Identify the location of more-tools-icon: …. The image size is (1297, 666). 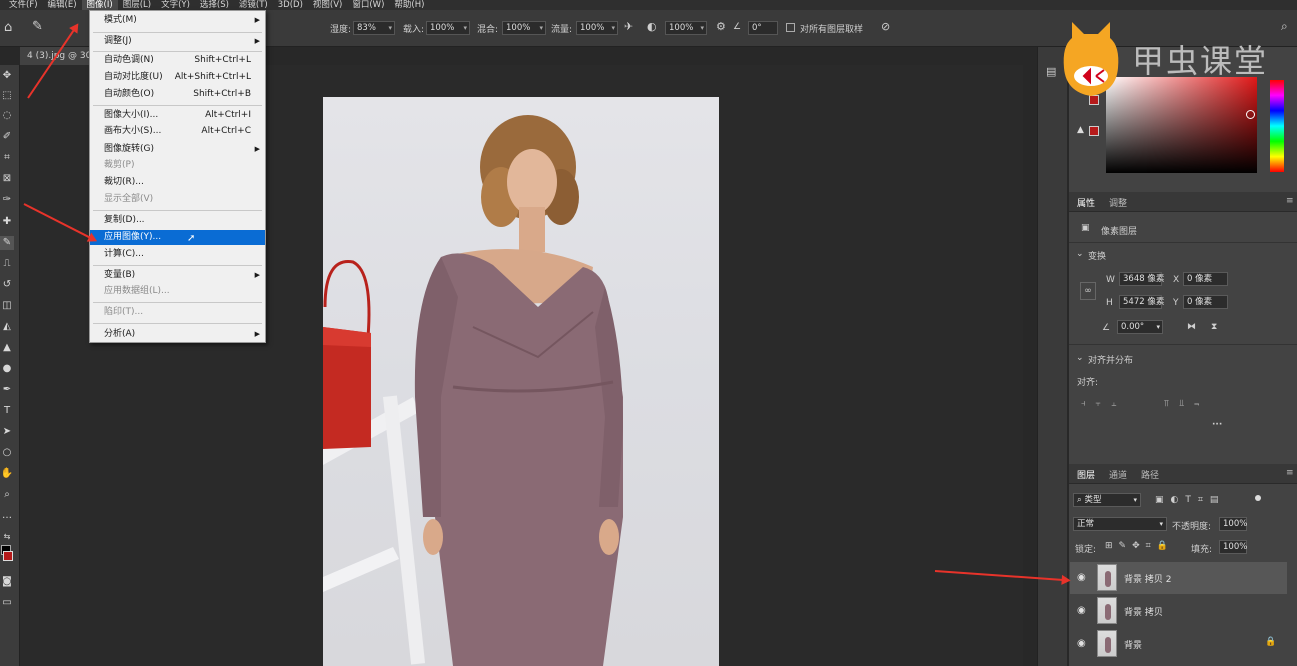
(7, 516).